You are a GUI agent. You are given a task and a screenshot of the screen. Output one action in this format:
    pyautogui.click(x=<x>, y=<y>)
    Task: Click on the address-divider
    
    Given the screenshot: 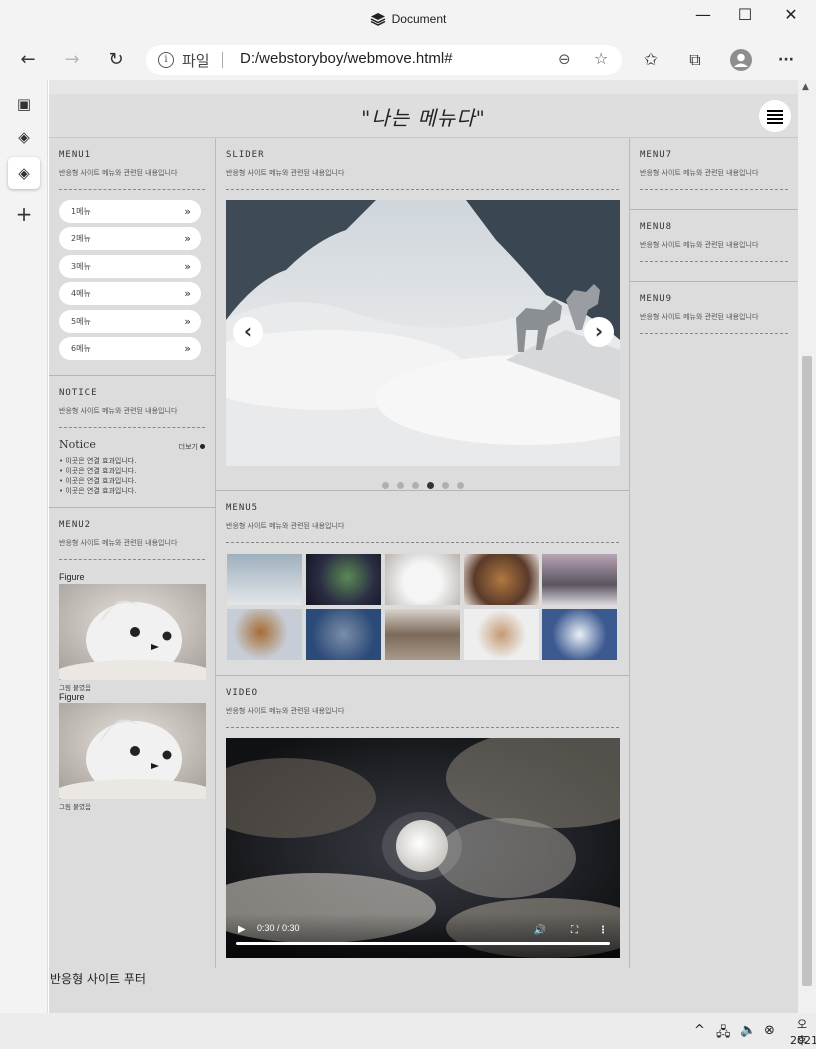 What is the action you would take?
    pyautogui.click(x=222, y=60)
    